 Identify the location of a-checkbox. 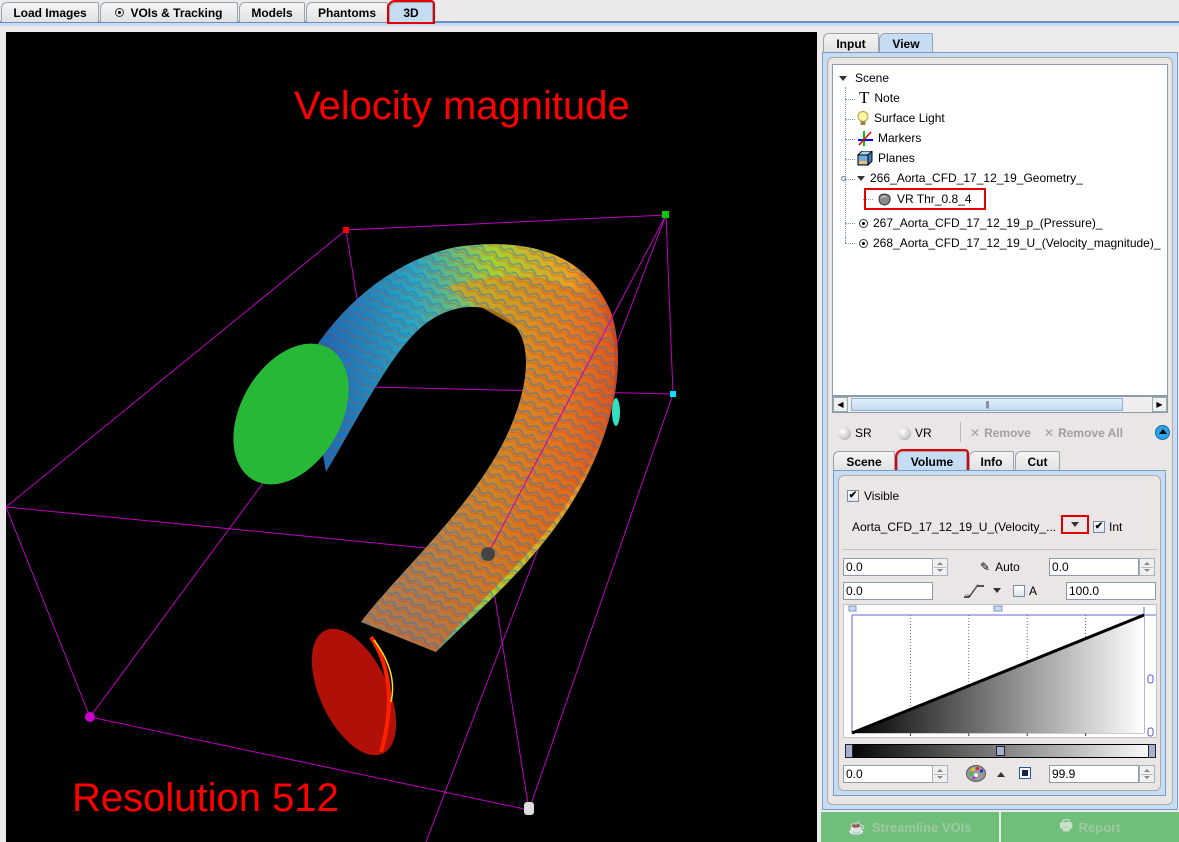
(1019, 591).